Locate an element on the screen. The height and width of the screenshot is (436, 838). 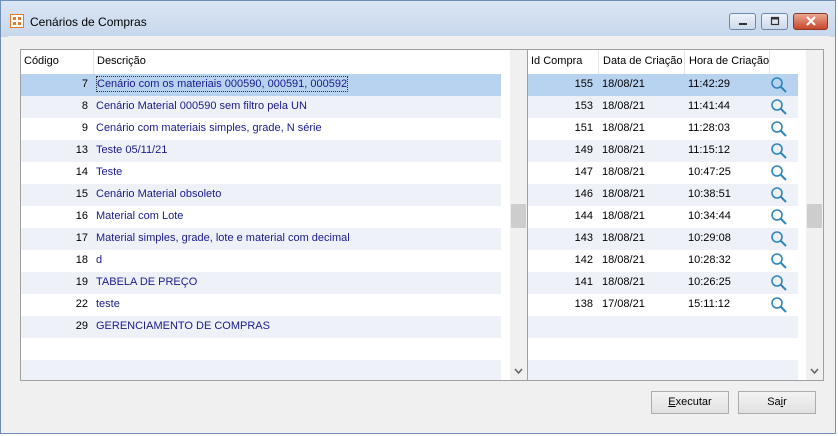
maximize-button is located at coordinates (774, 21).